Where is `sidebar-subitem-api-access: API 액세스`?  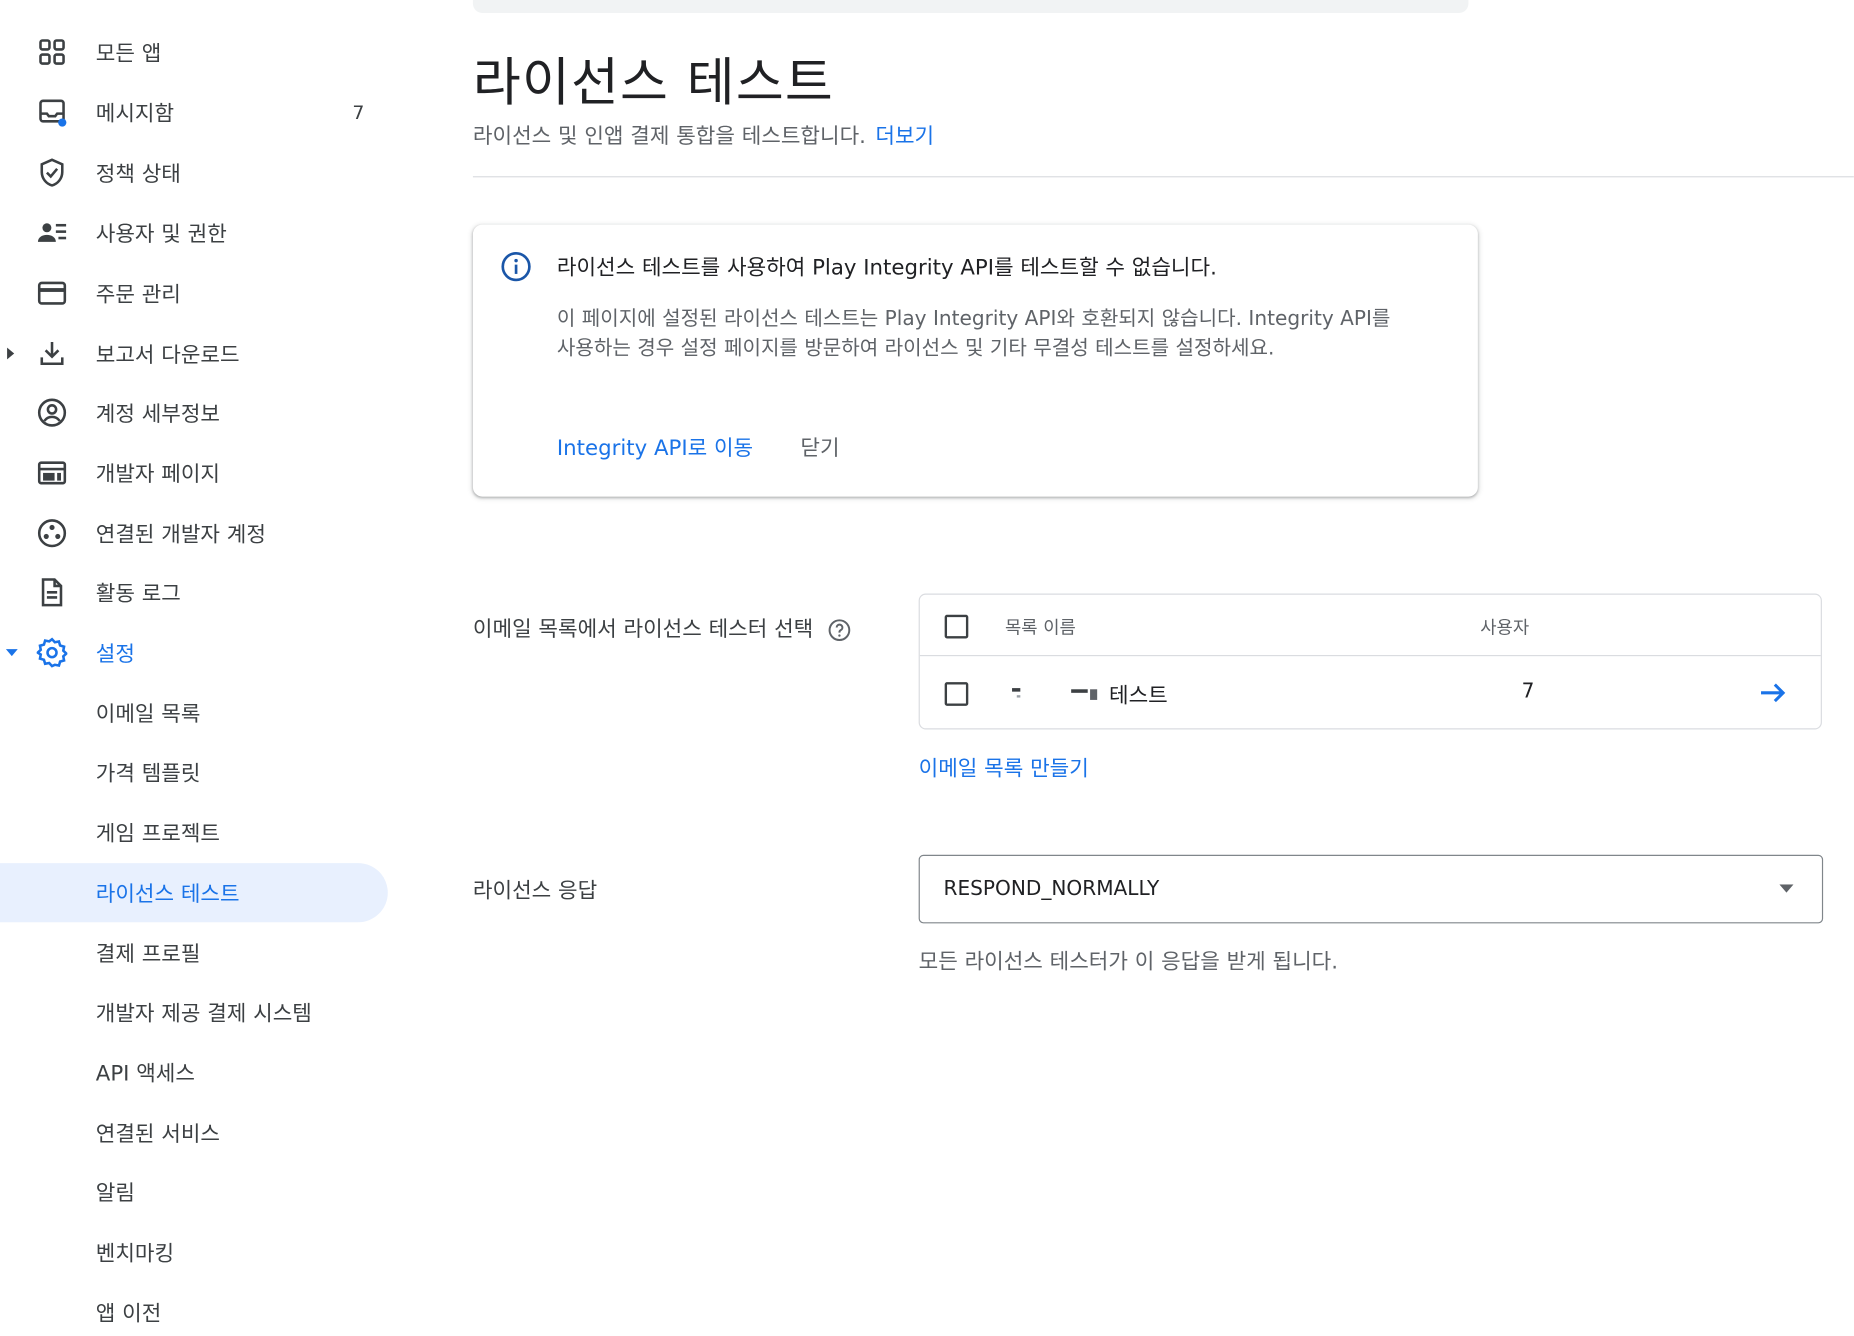 sidebar-subitem-api-access: API 액세스 is located at coordinates (194, 1072).